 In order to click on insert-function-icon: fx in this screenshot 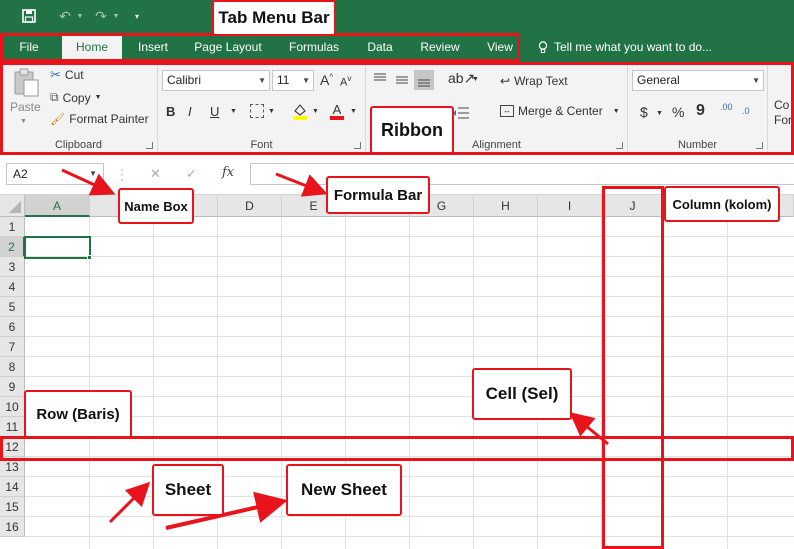, I will do `click(228, 172)`.